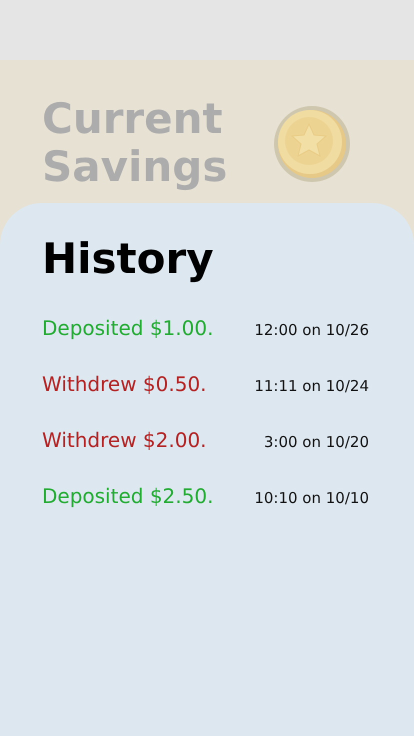 Image resolution: width=414 pixels, height=736 pixels. What do you see at coordinates (311, 498) in the screenshot?
I see `transaction-time: 10:10 on 10/10` at bounding box center [311, 498].